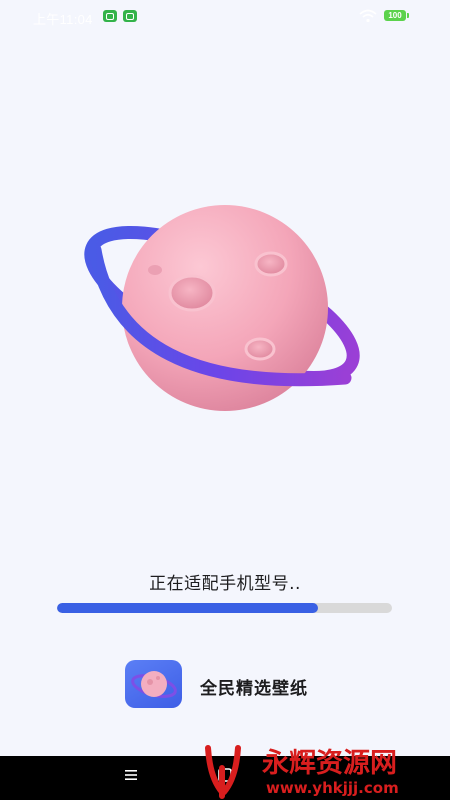  Describe the element at coordinates (329, 763) in the screenshot. I see `watermark-title: 永辉资源网` at that location.